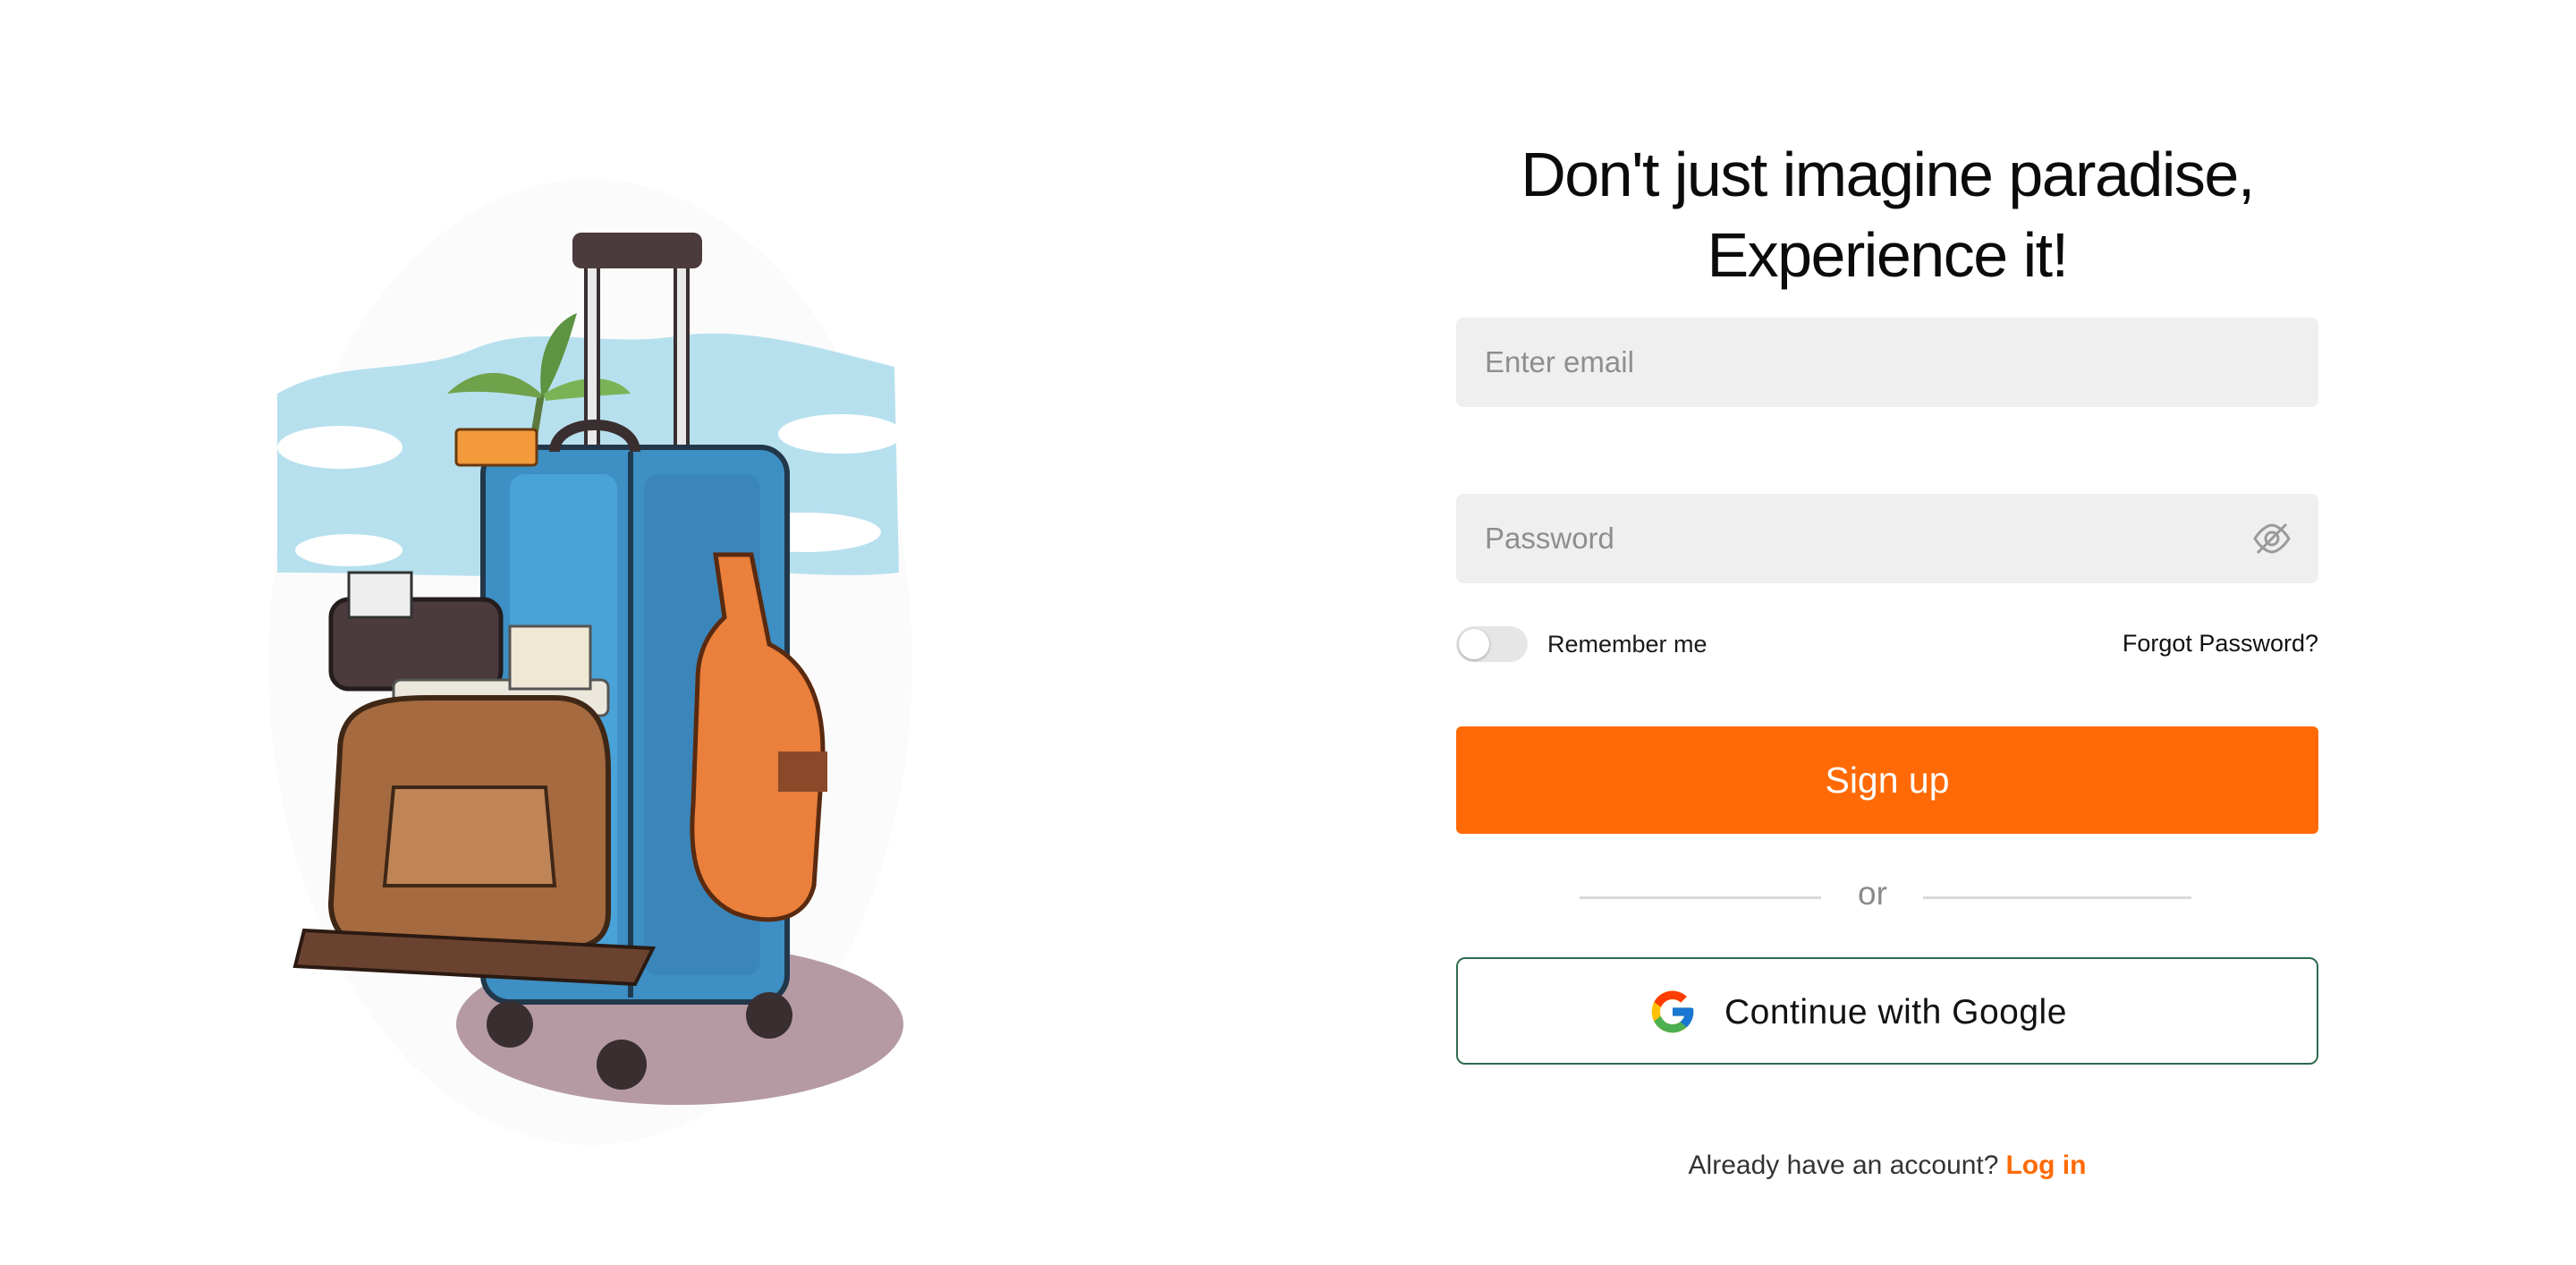 The width and height of the screenshot is (2576, 1265). Describe the element at coordinates (2220, 644) in the screenshot. I see `forgot-password-link: Forgot Password?` at that location.